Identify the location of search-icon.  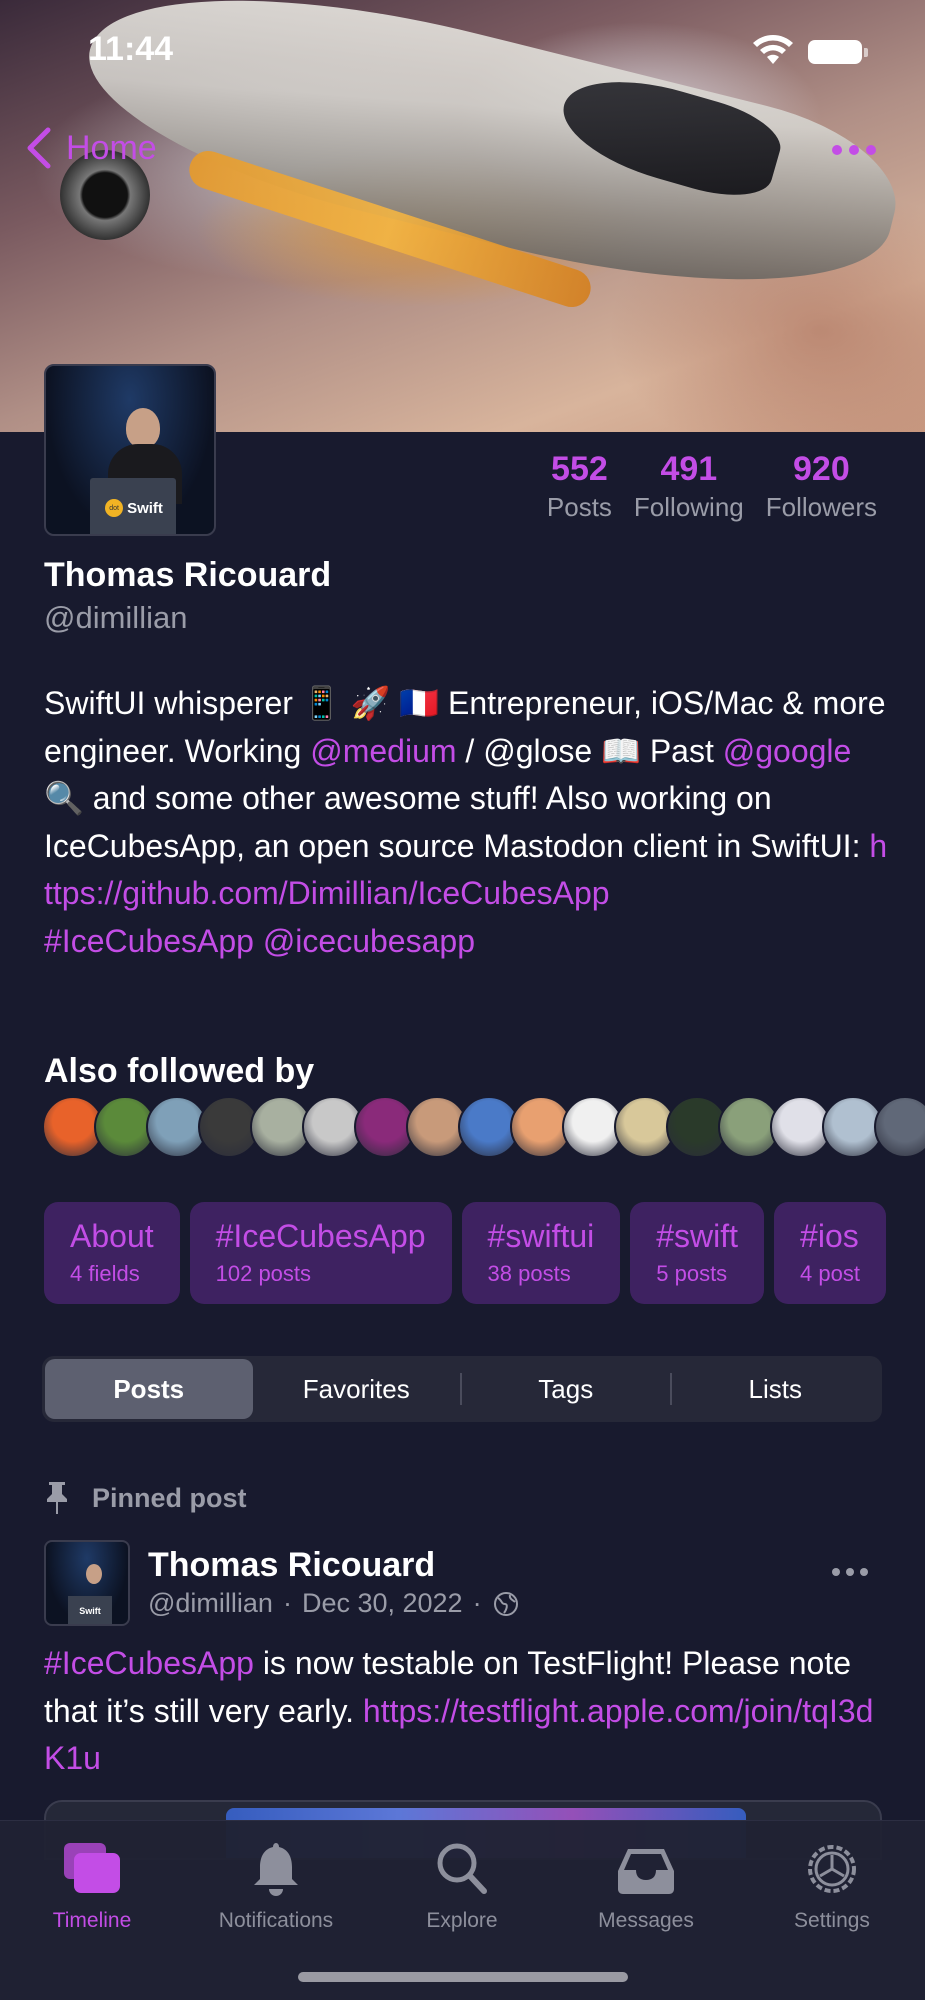
(462, 1868).